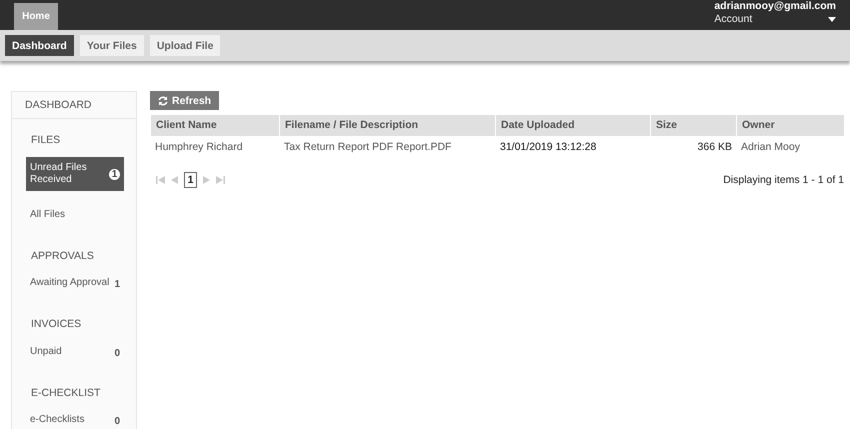  I want to click on refresh-icon, so click(163, 101).